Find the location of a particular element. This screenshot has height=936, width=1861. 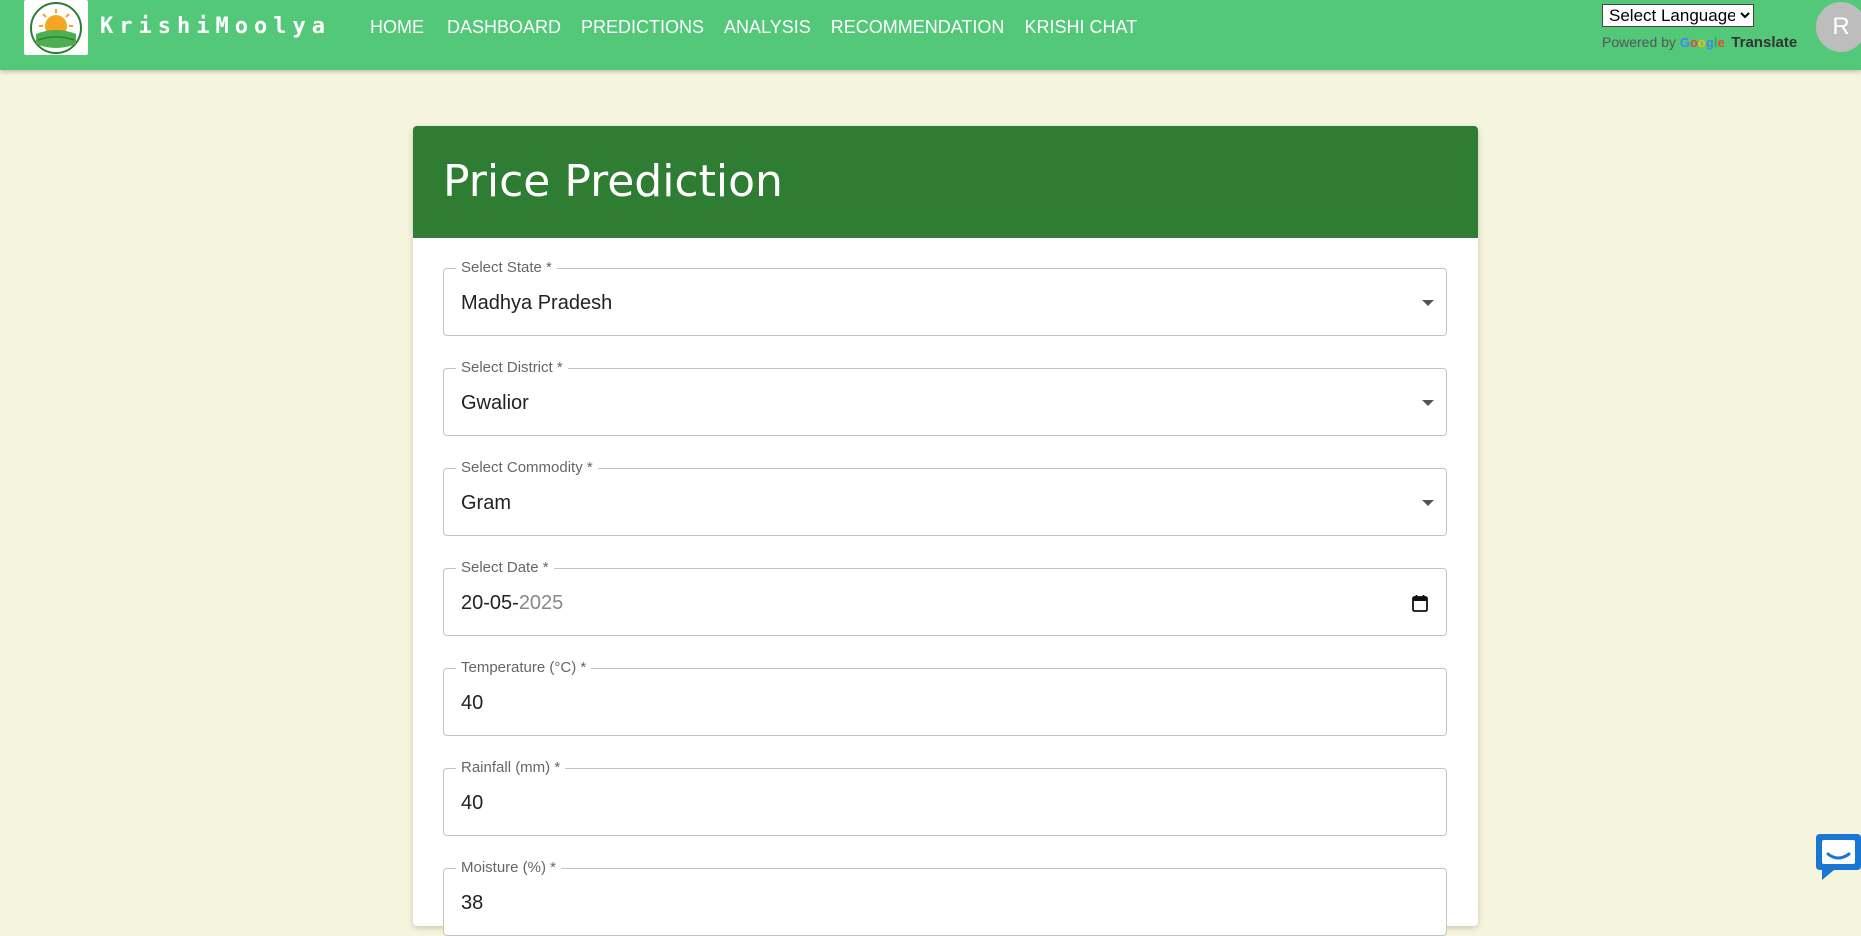

commodity-label: Select Commodity * is located at coordinates (527, 468).